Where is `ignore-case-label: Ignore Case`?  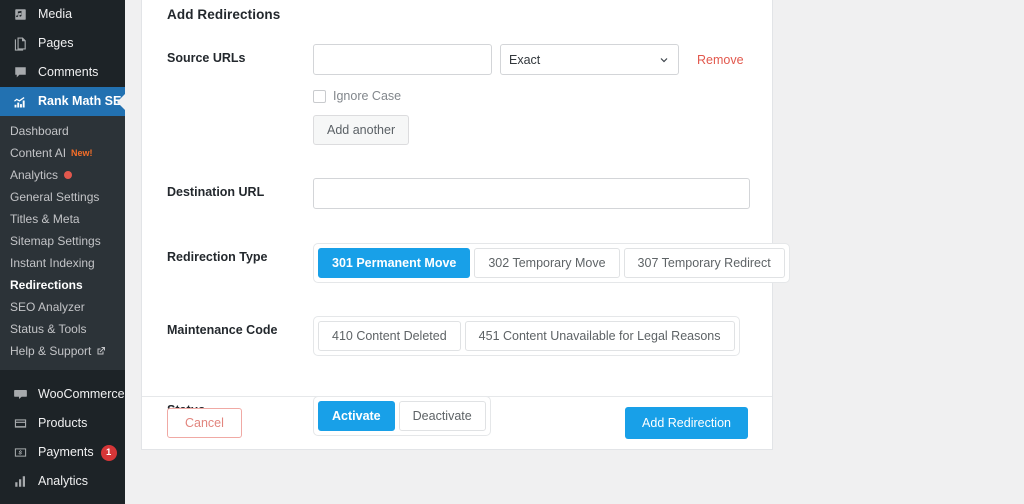 ignore-case-label: Ignore Case is located at coordinates (367, 96).